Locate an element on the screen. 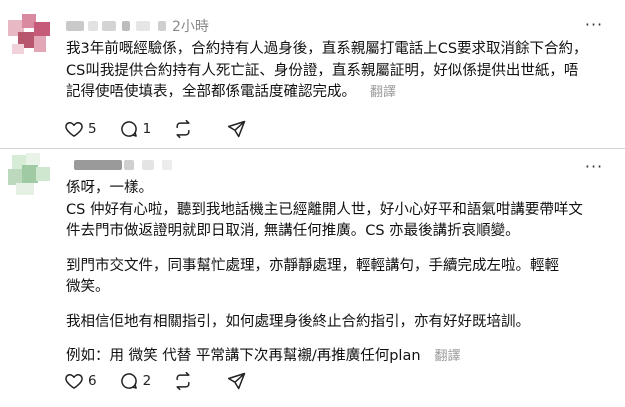  text-line: 記得使唔使填表，全部都係電話度確認完成。 is located at coordinates (211, 92).